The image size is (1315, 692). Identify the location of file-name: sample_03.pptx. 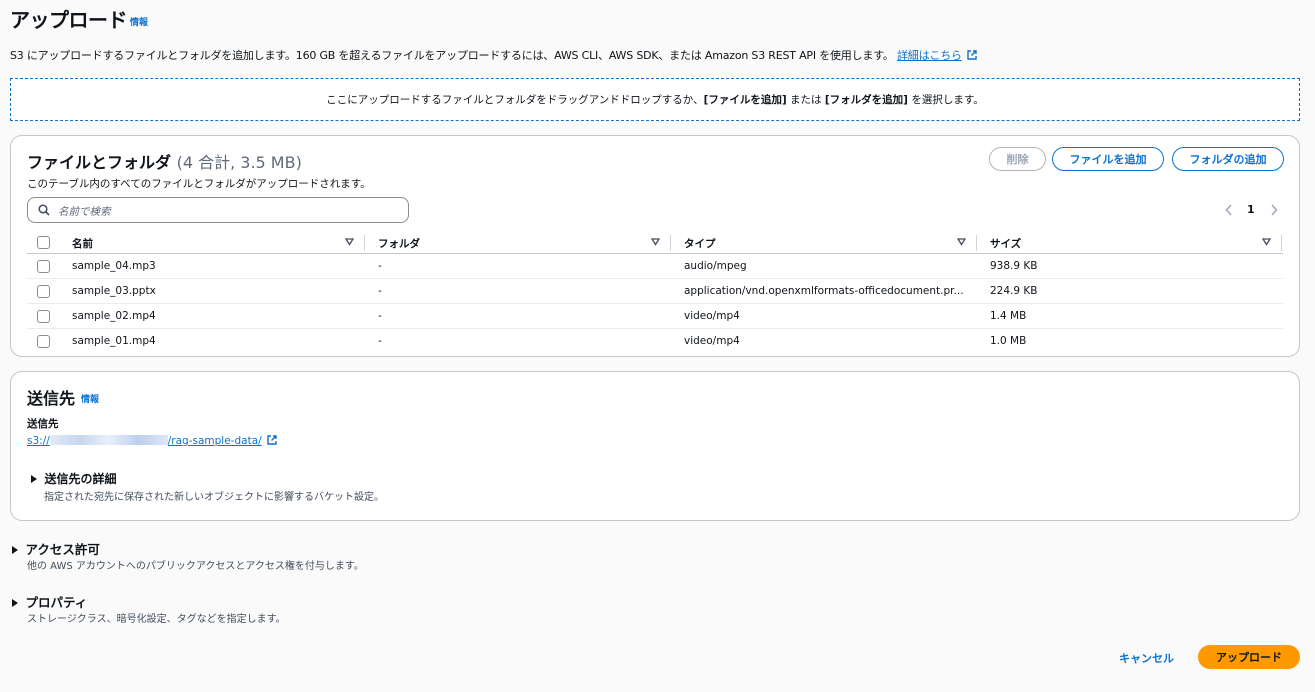
(114, 291).